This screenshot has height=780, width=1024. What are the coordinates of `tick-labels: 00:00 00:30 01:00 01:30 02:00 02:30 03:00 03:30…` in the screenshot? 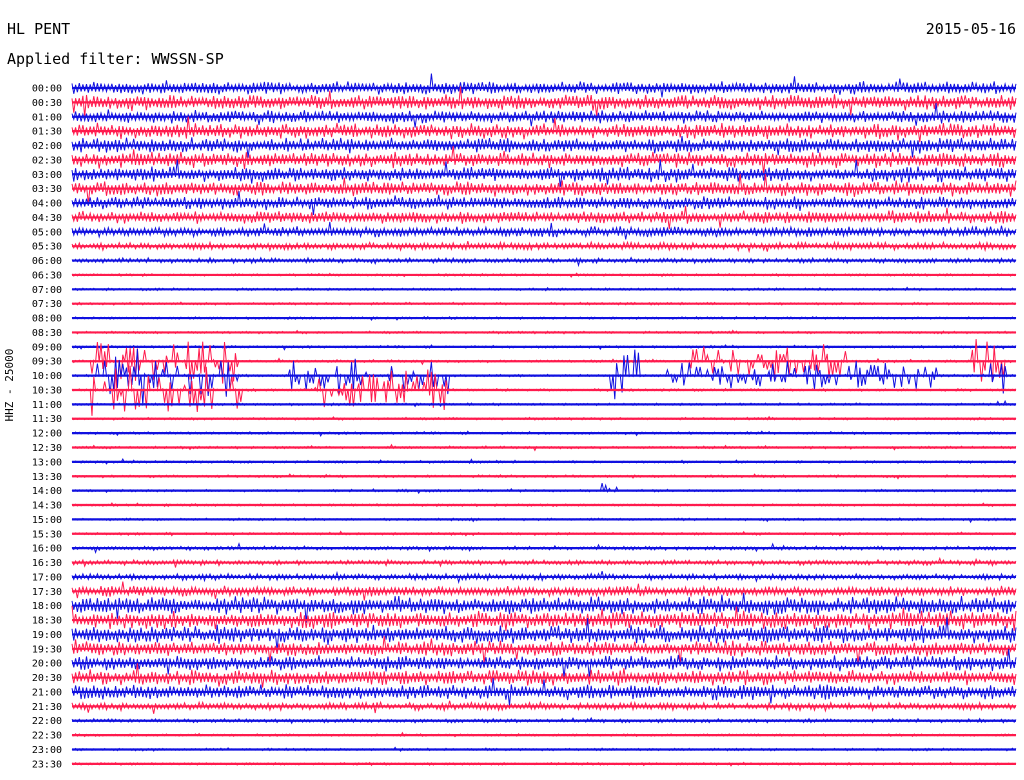 It's located at (47, 427).